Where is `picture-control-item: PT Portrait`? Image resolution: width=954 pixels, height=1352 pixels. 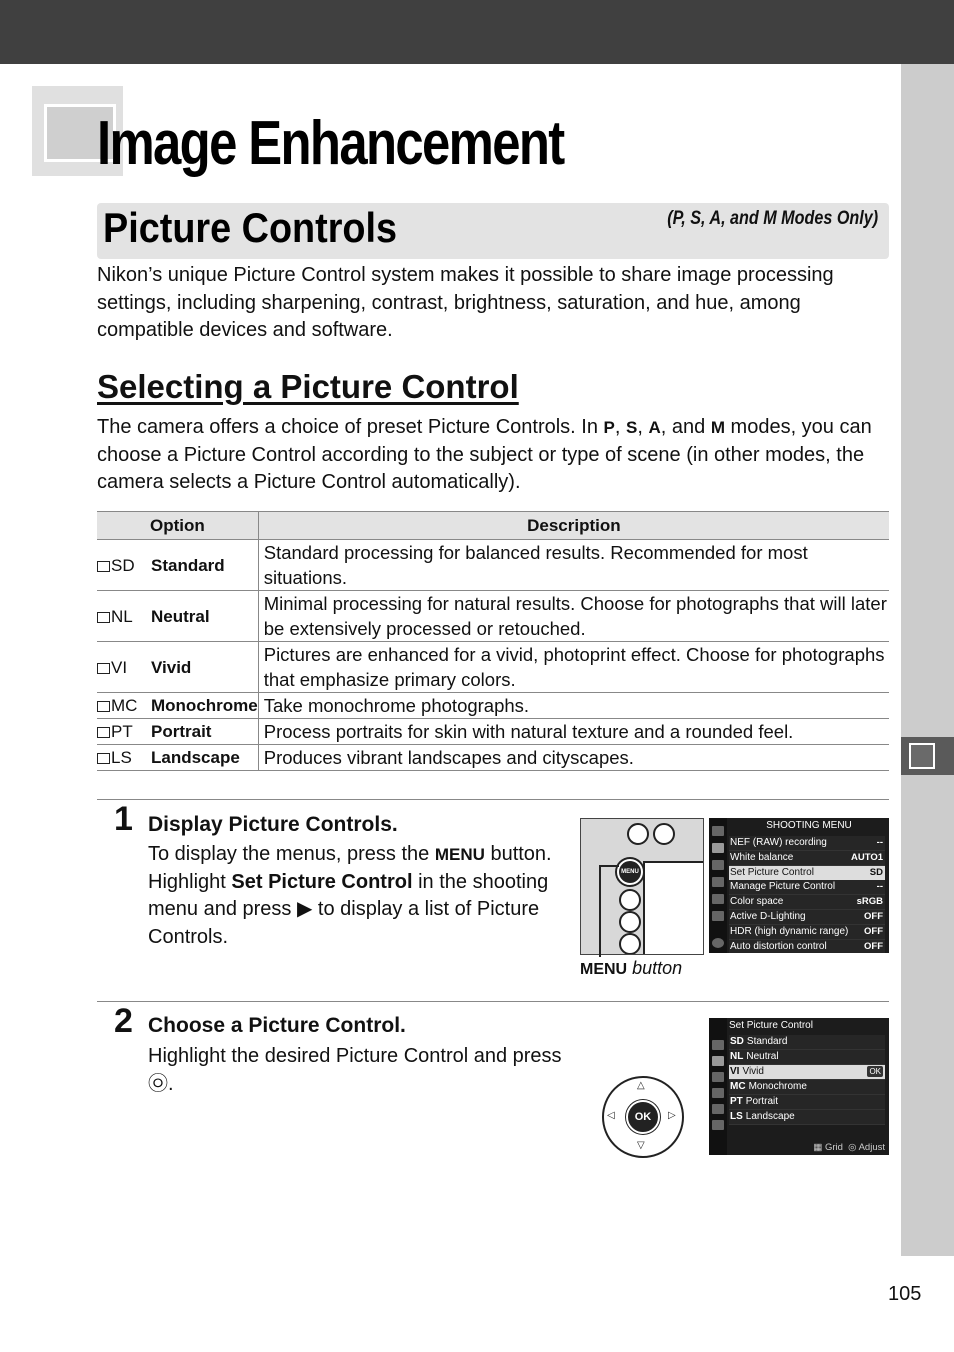
picture-control-item: PT Portrait is located at coordinates (807, 1102).